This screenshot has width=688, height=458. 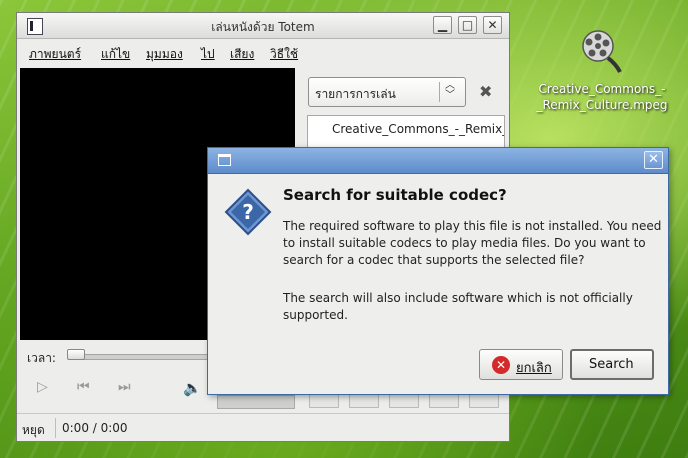 I want to click on volume-icon: 🔈, so click(x=192, y=388).